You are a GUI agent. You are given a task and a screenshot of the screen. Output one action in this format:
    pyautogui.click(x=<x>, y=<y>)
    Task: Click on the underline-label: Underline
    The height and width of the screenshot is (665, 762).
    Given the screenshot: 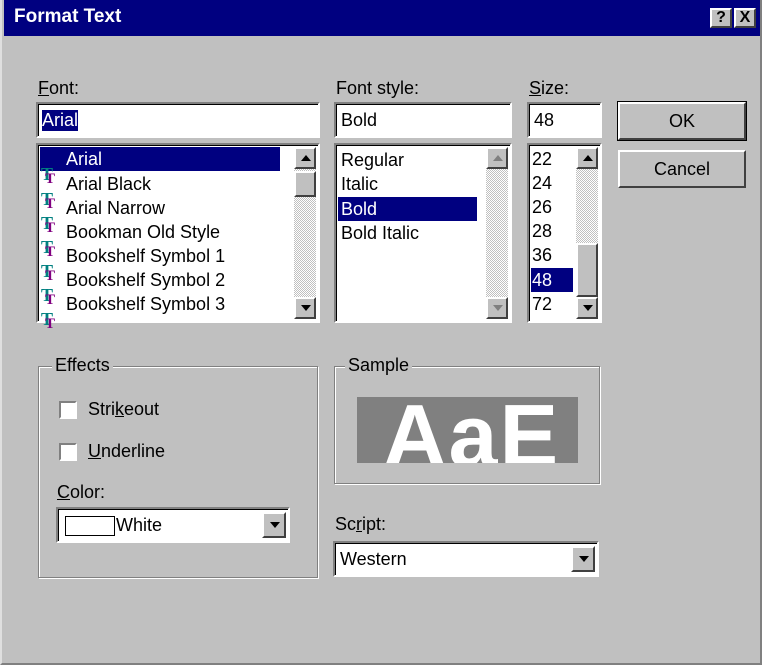 What is the action you would take?
    pyautogui.click(x=126, y=451)
    